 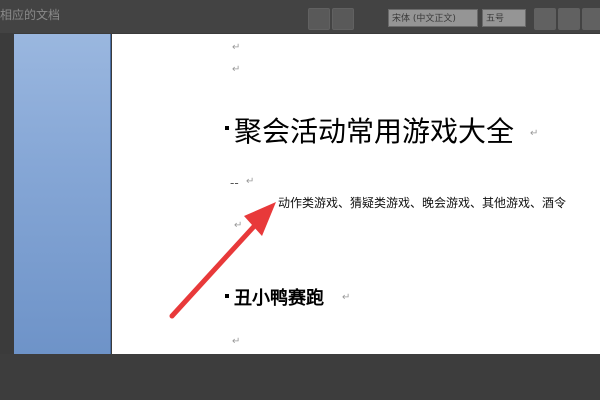 What do you see at coordinates (422, 202) in the screenshot?
I see `game-categories-text: 动作类游戏、猜疑类游戏、晚会游戏、其他游戏、酒令` at bounding box center [422, 202].